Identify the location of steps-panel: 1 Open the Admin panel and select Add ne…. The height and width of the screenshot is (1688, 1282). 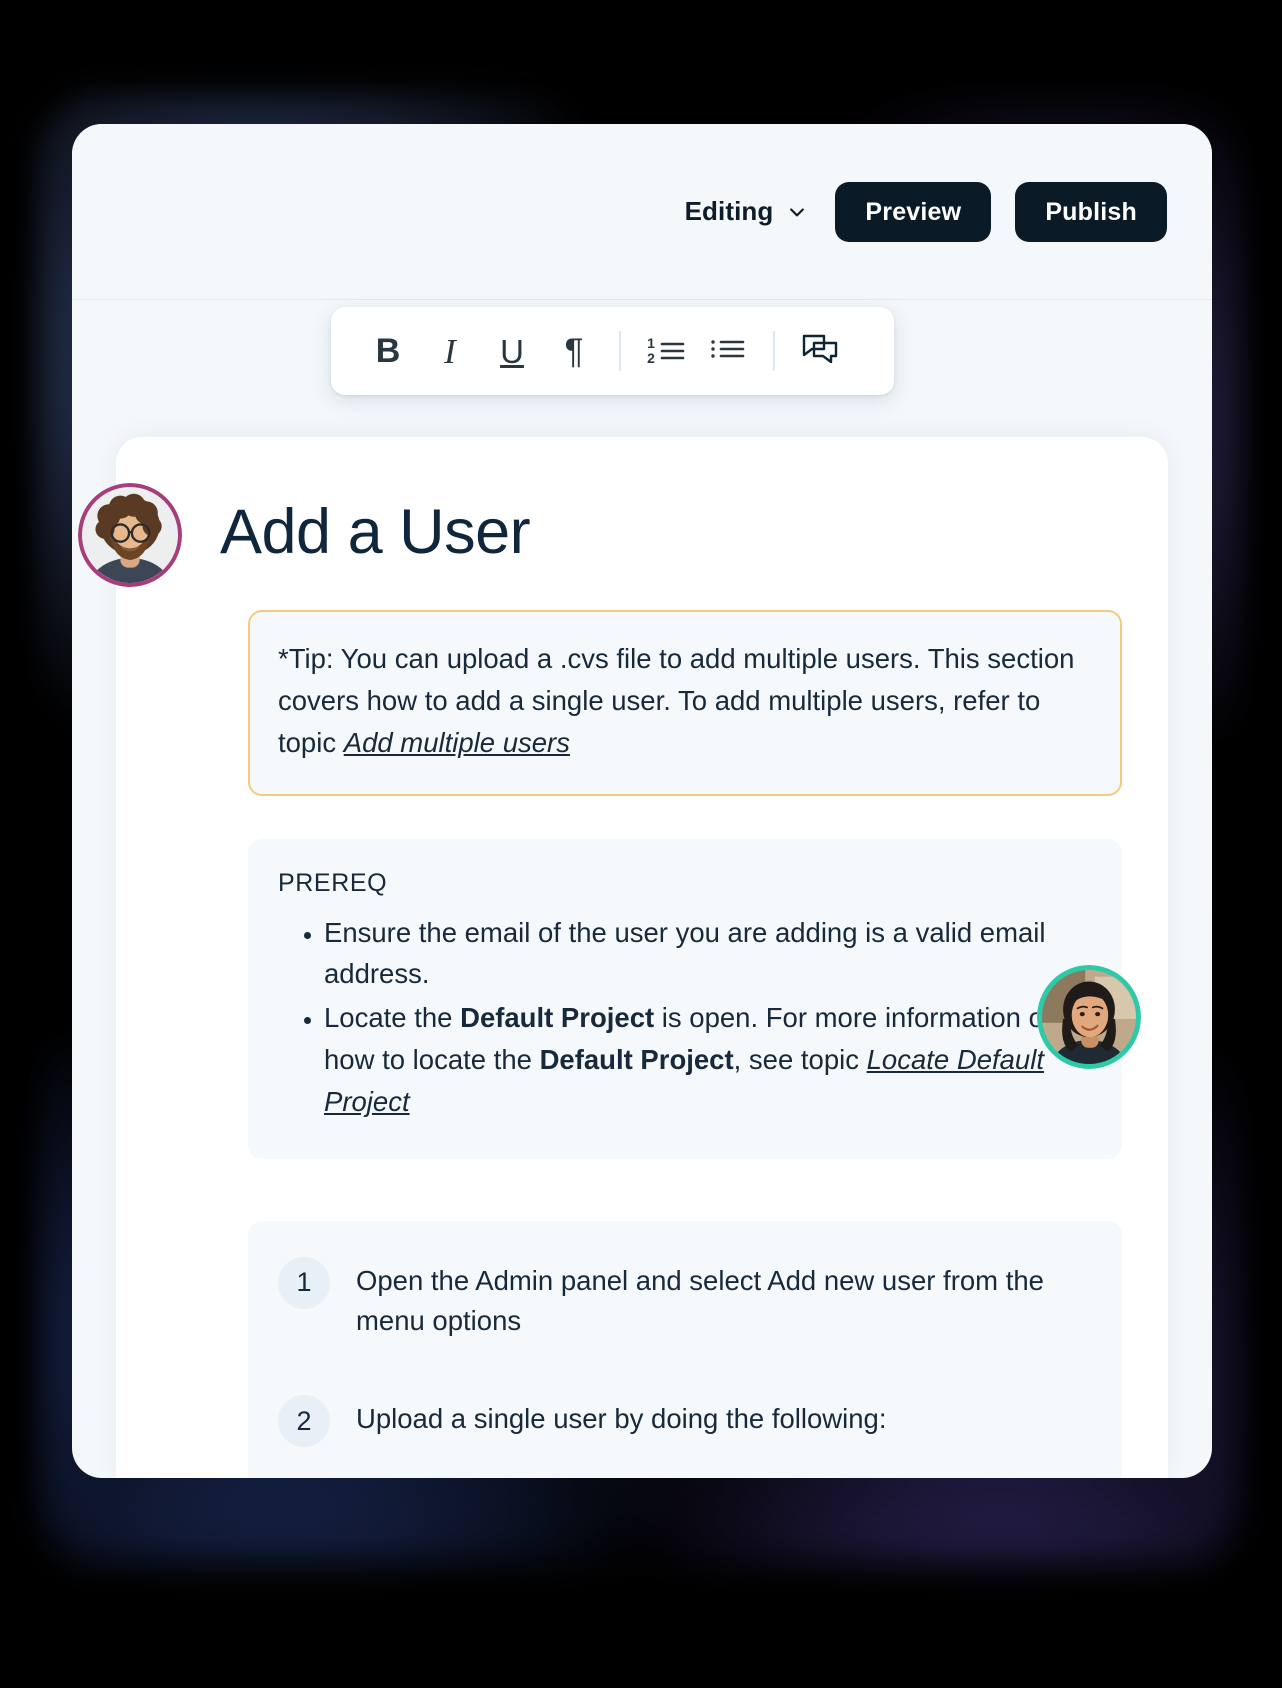
(685, 1349).